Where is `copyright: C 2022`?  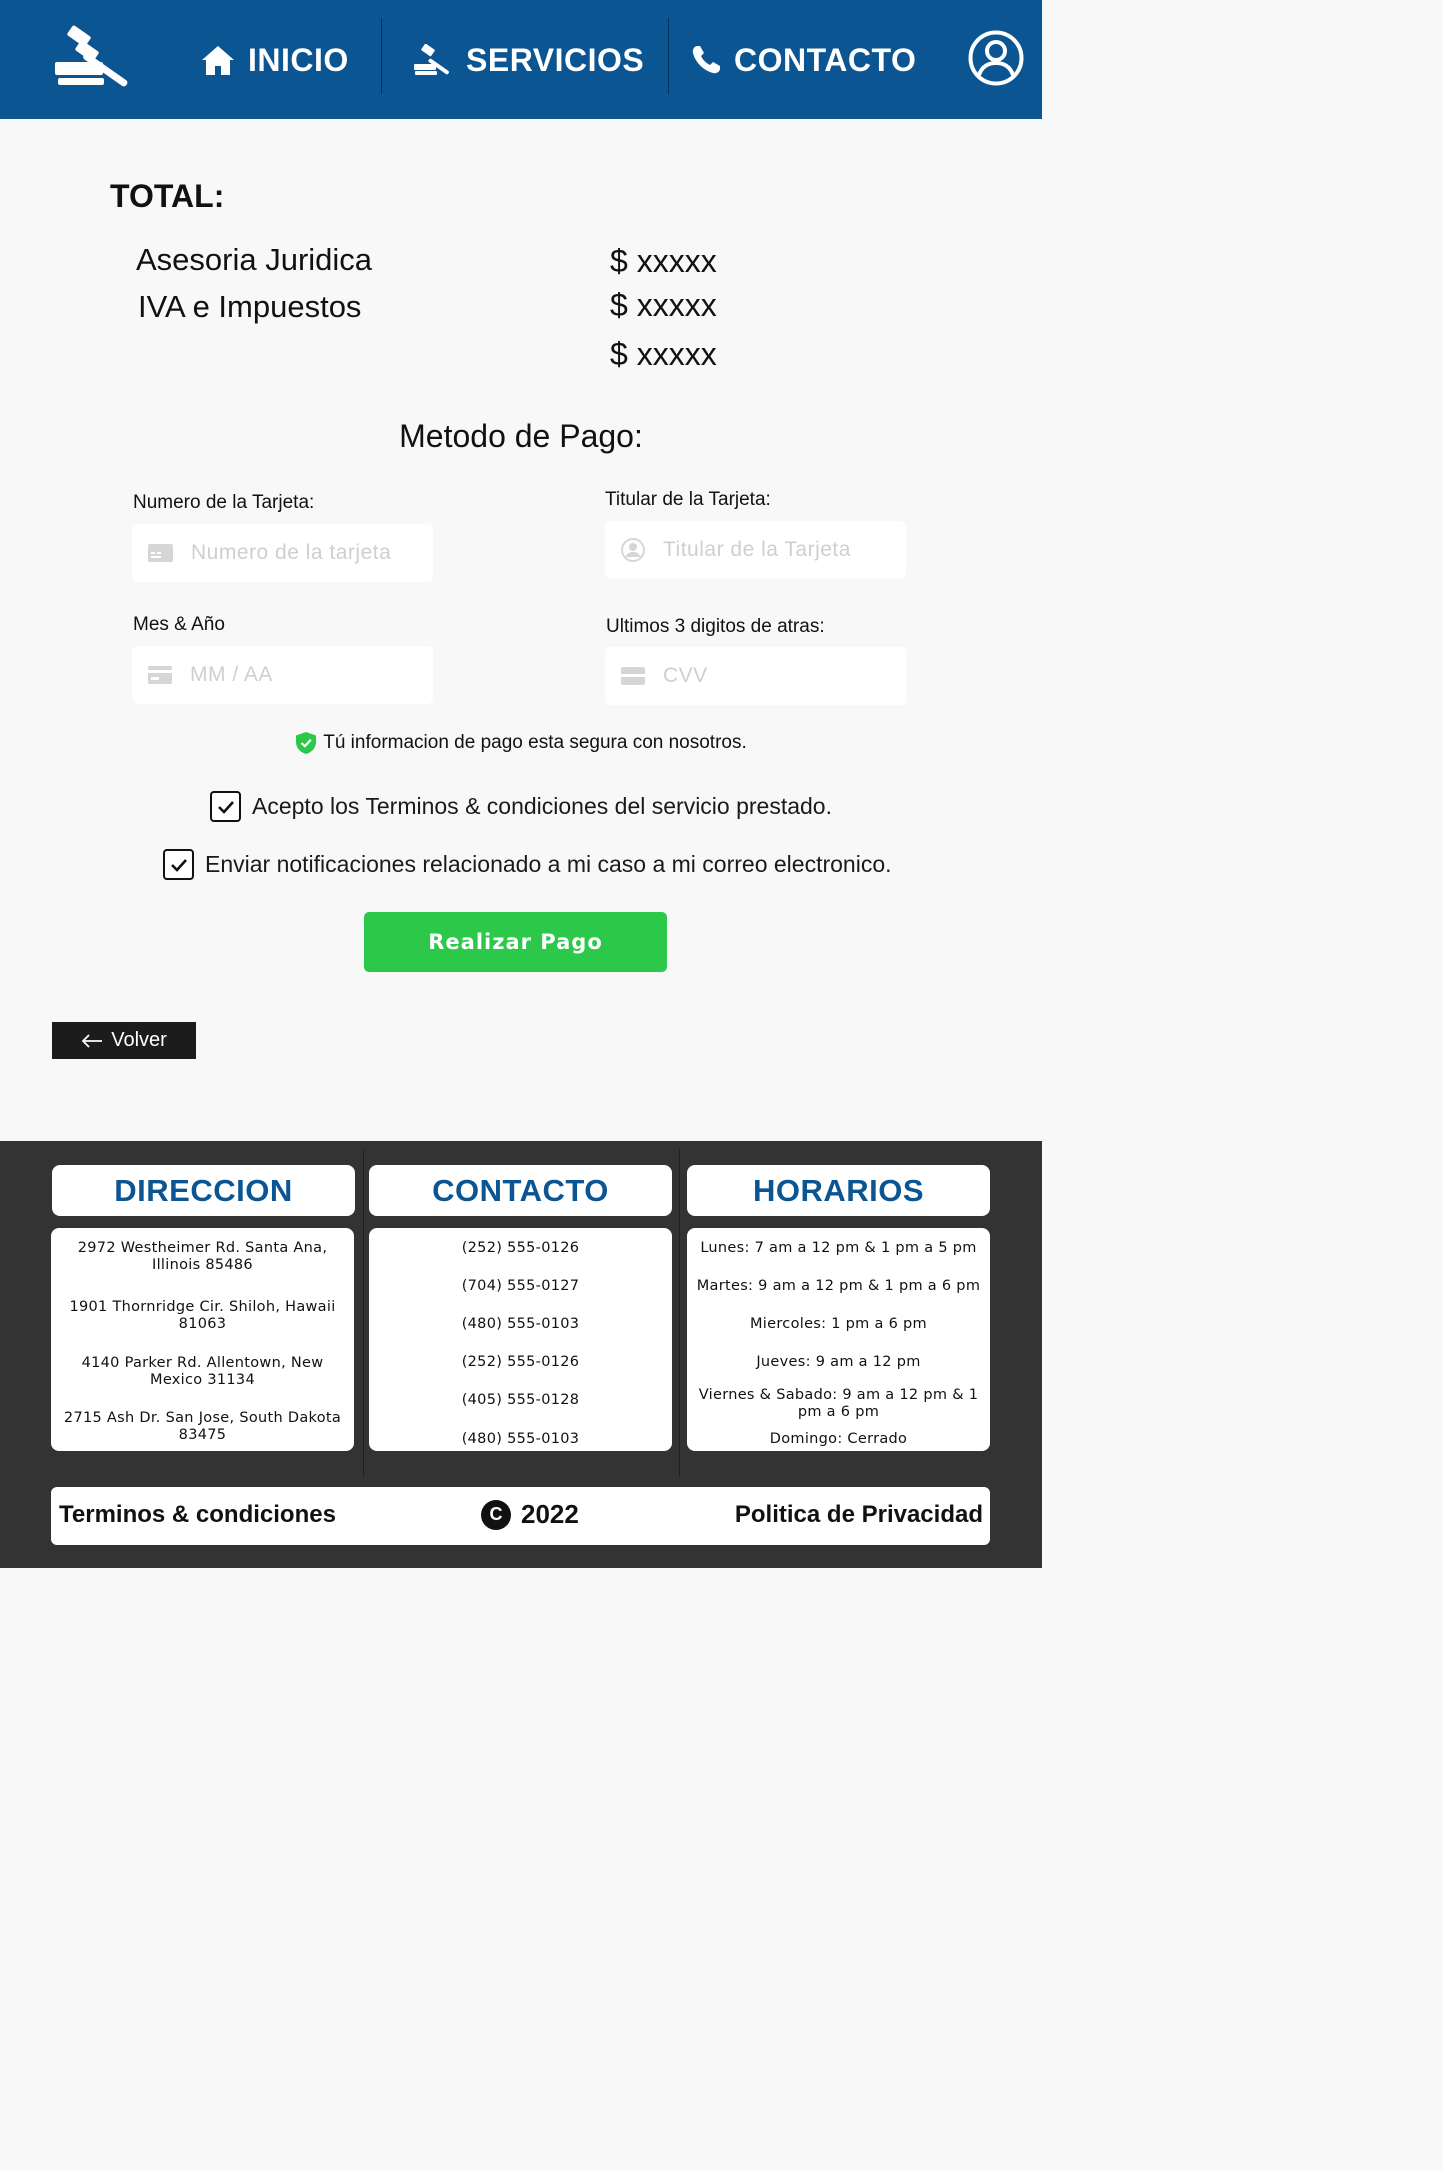 copyright: C 2022 is located at coordinates (530, 1514).